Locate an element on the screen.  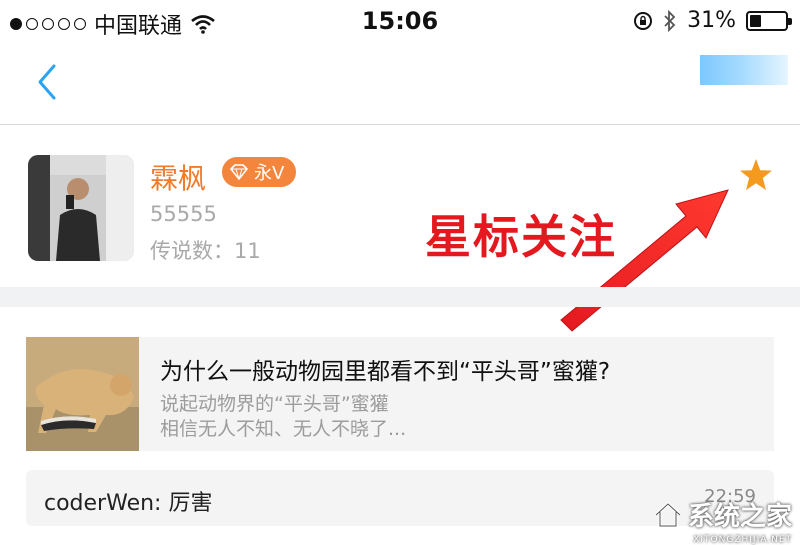
avatar-photo is located at coordinates (81, 208).